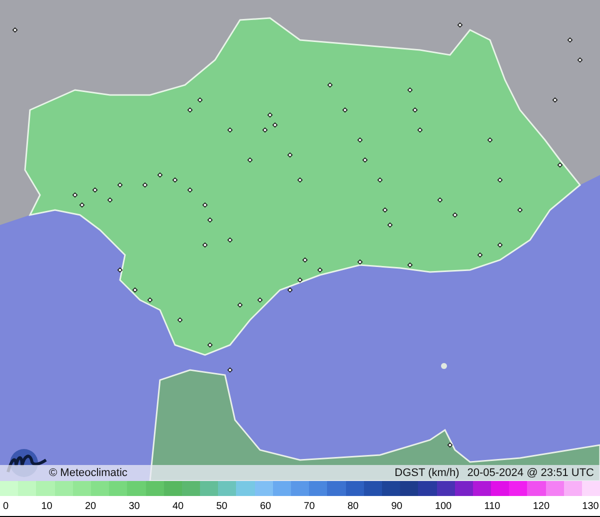  What do you see at coordinates (427, 473) in the screenshot?
I see `variable-label: DGST (km/h)` at bounding box center [427, 473].